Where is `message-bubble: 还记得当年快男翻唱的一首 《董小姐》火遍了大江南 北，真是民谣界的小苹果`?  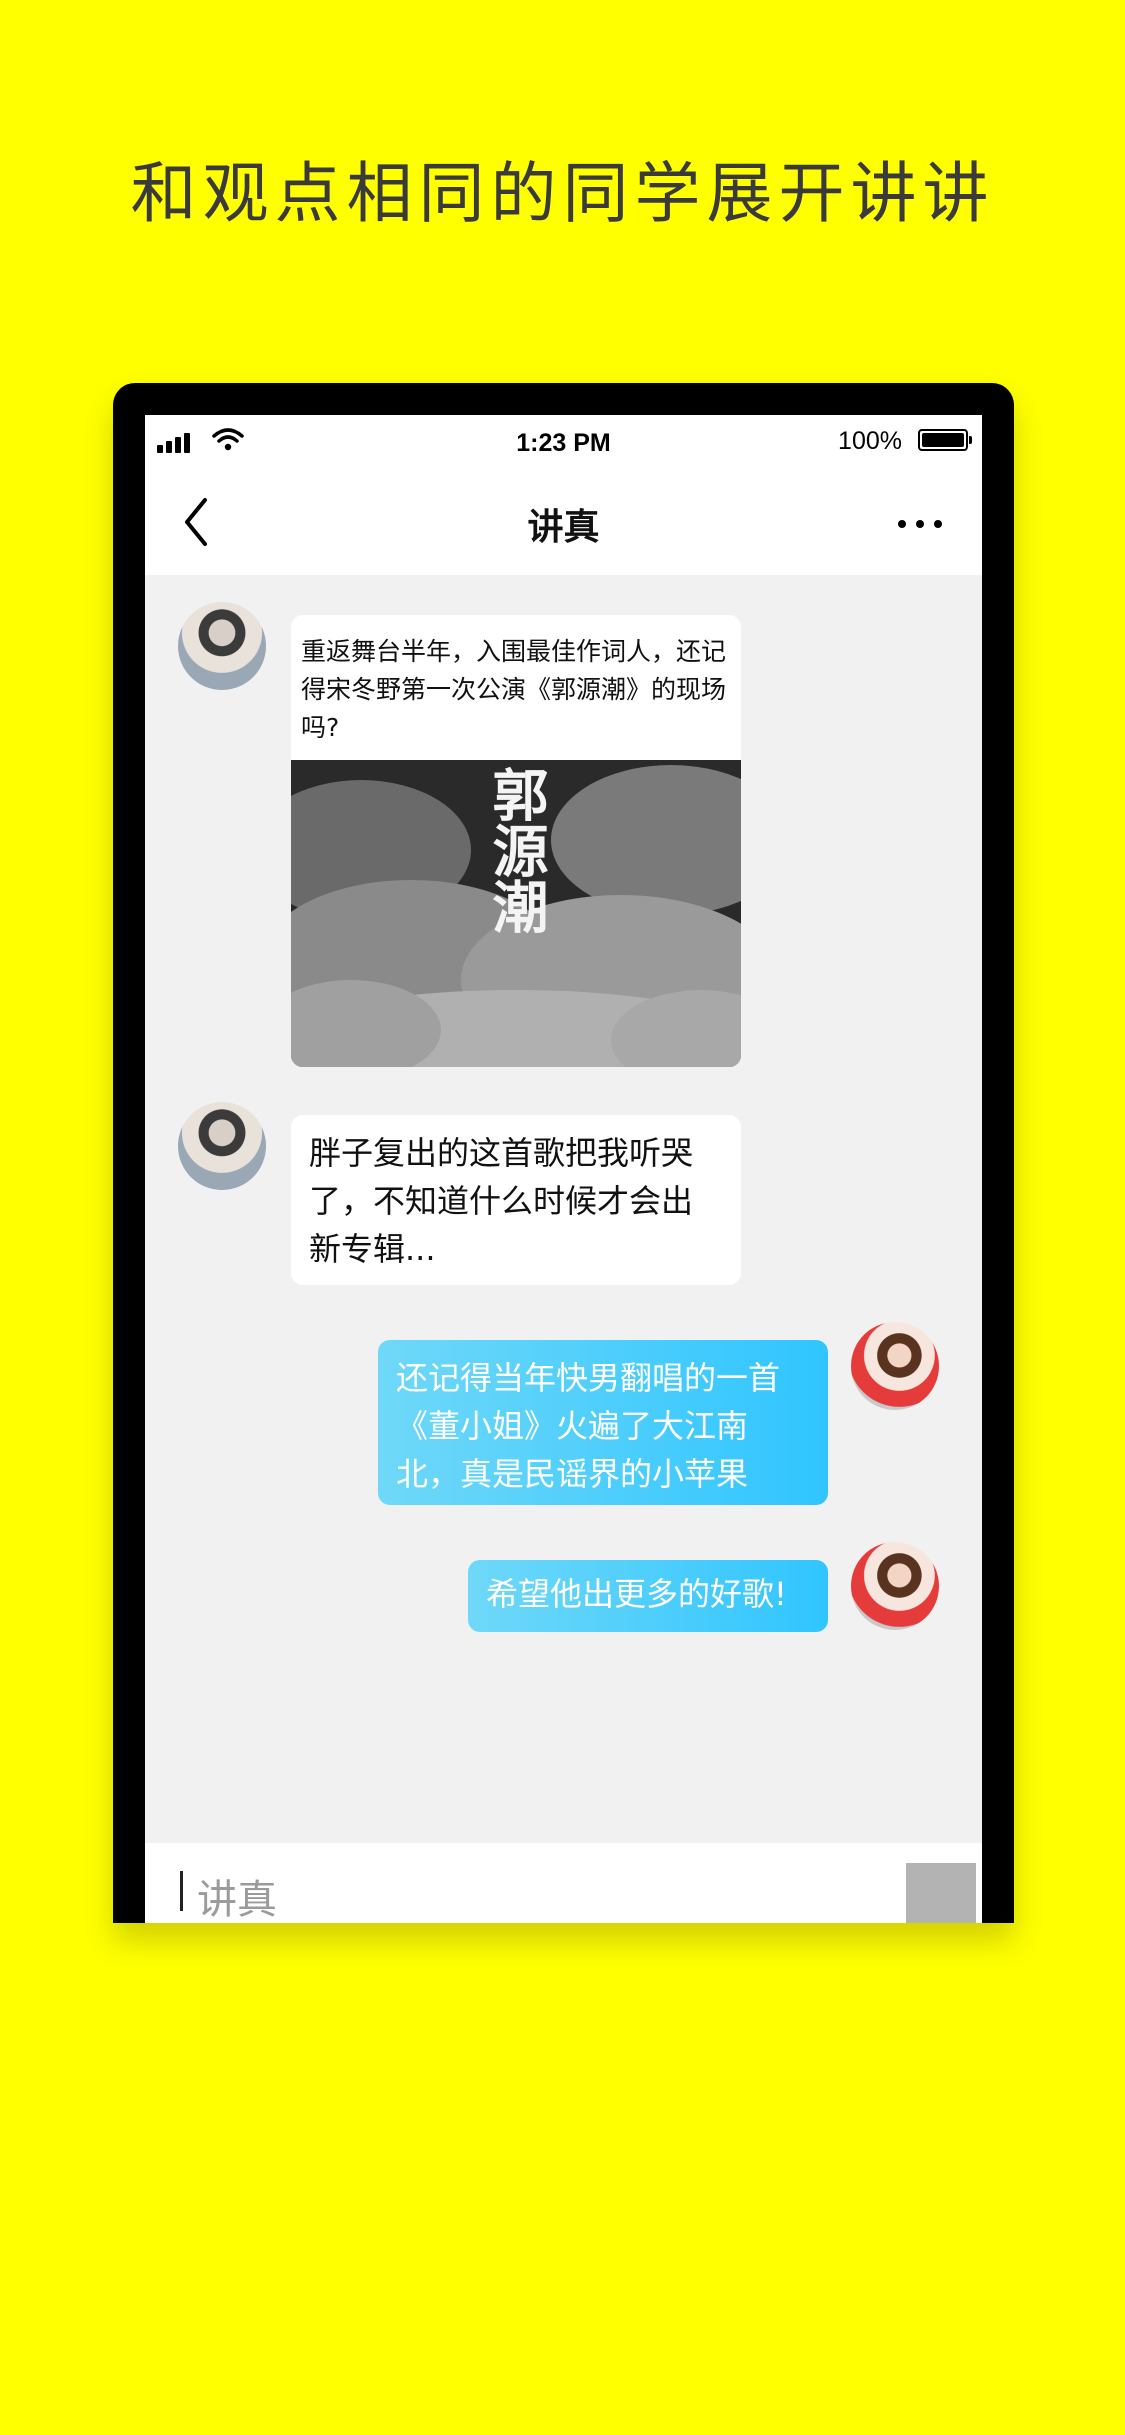
message-bubble: 还记得当年快男翻唱的一首 《董小姐》火遍了大江南 北，真是民谣界的小苹果 is located at coordinates (603, 1422).